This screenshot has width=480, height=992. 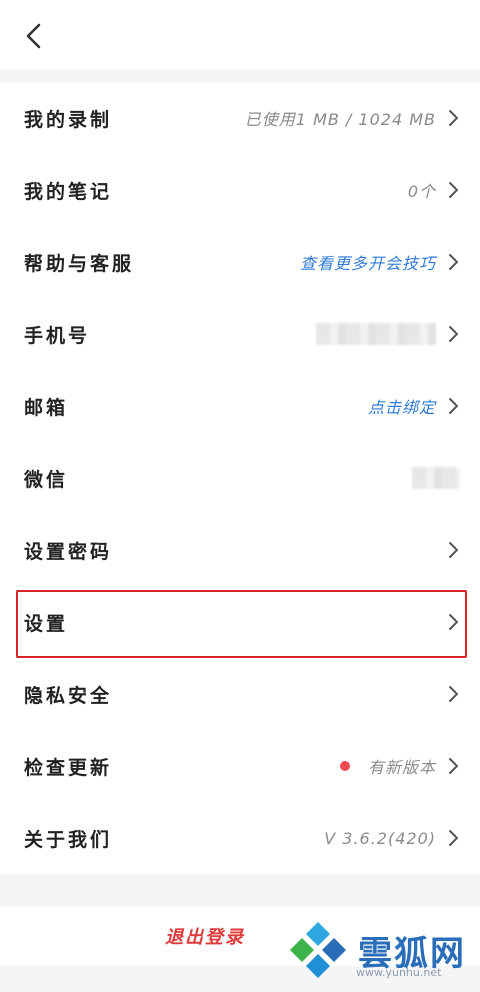 I want to click on watermark-url: www.yunhu.net, so click(x=399, y=972).